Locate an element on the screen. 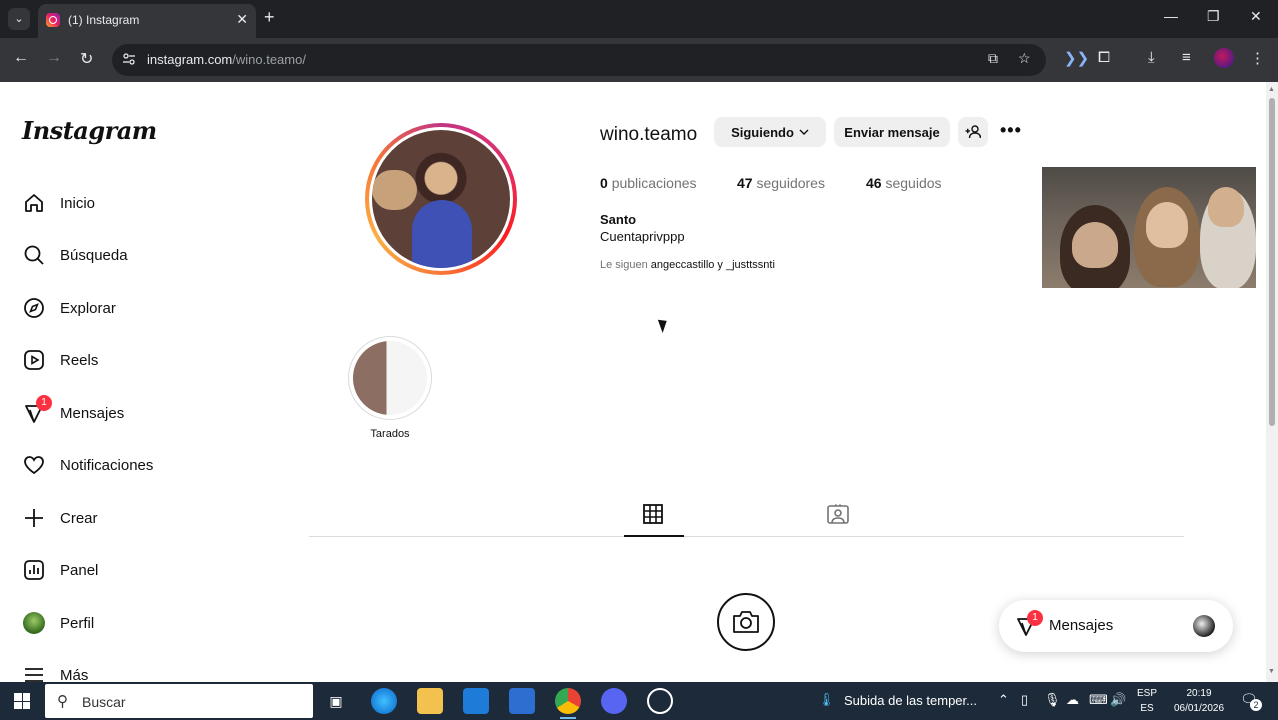 Image resolution: width=1278 pixels, height=720 pixels. sidebar-item-label: Más is located at coordinates (74, 674).